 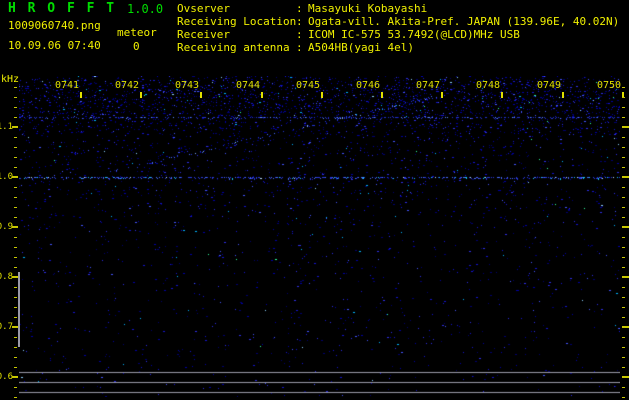 What do you see at coordinates (54, 45) in the screenshot?
I see `observation-timestamp: 10.09.06 07:40` at bounding box center [54, 45].